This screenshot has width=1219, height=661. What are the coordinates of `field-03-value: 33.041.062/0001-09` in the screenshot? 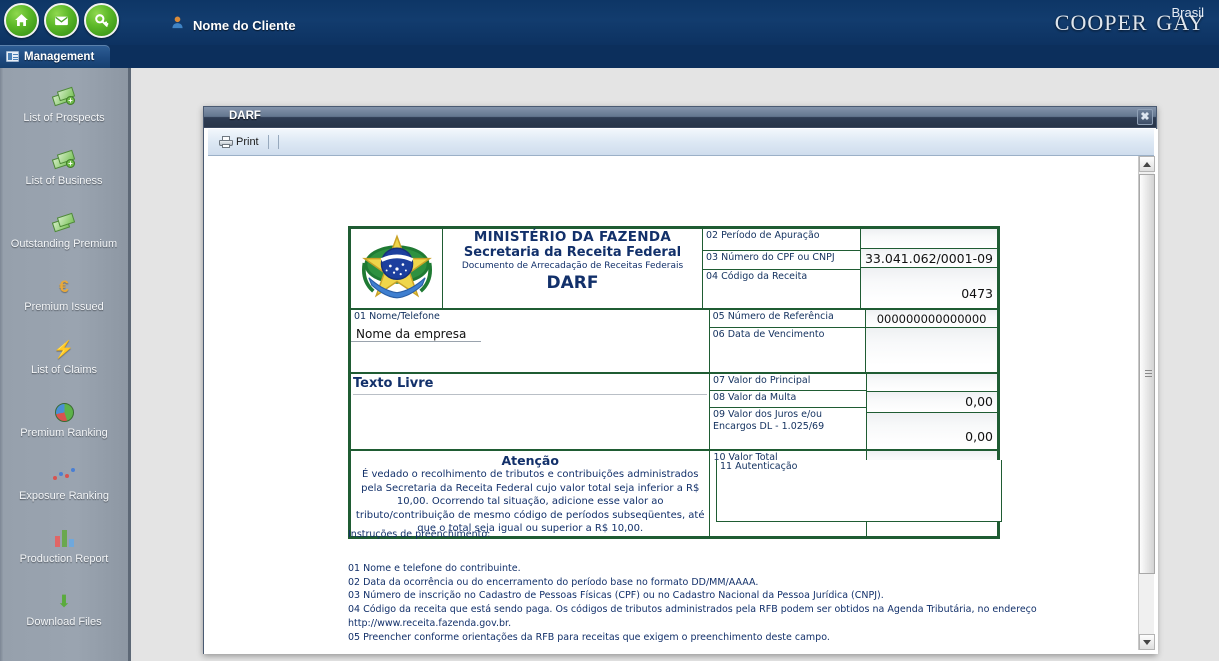 It's located at (928, 258).